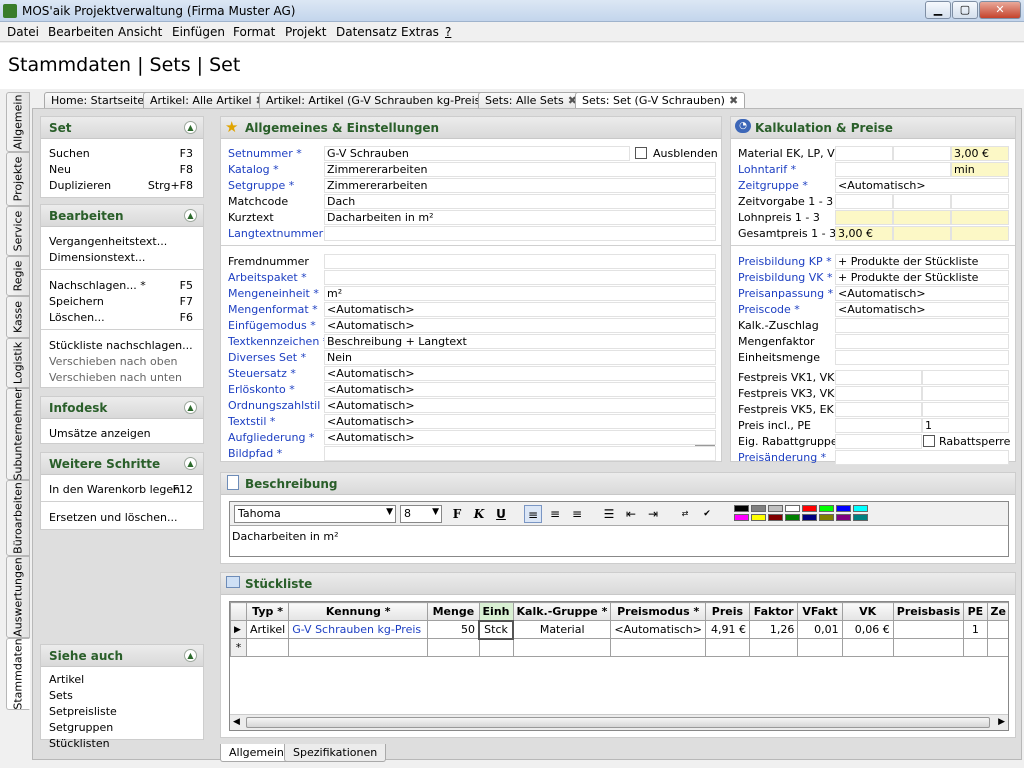 This screenshot has height=768, width=1024. I want to click on kurztext-field: Dacharbeiten in m², so click(520, 217).